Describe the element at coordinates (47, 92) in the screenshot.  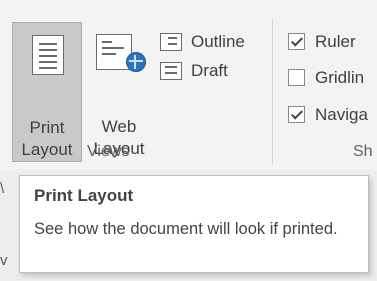
I see `print-layout-button: Print Layout` at that location.